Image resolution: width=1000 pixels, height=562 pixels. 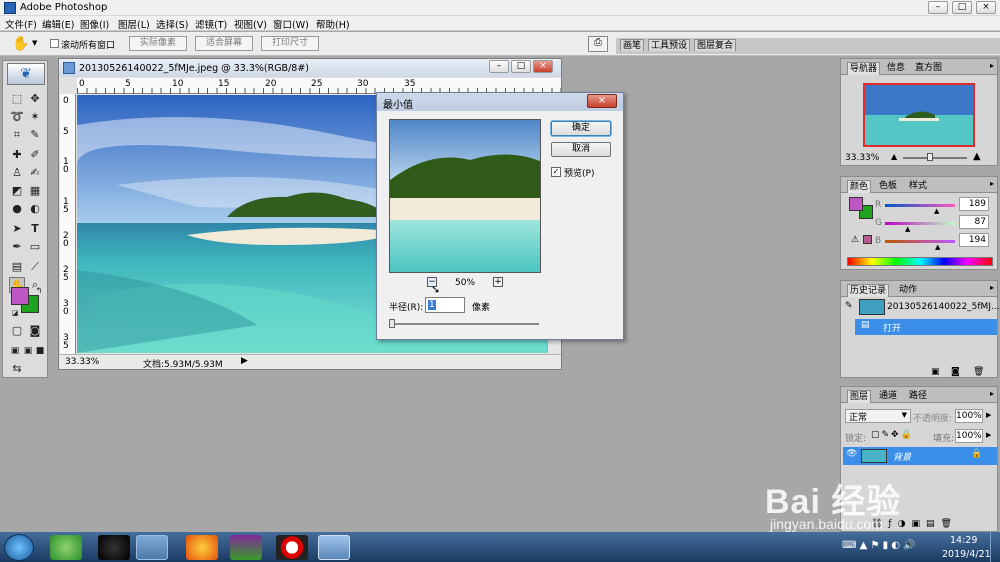 What do you see at coordinates (250, 24) in the screenshot?
I see `menu-view: 视图(V)` at bounding box center [250, 24].